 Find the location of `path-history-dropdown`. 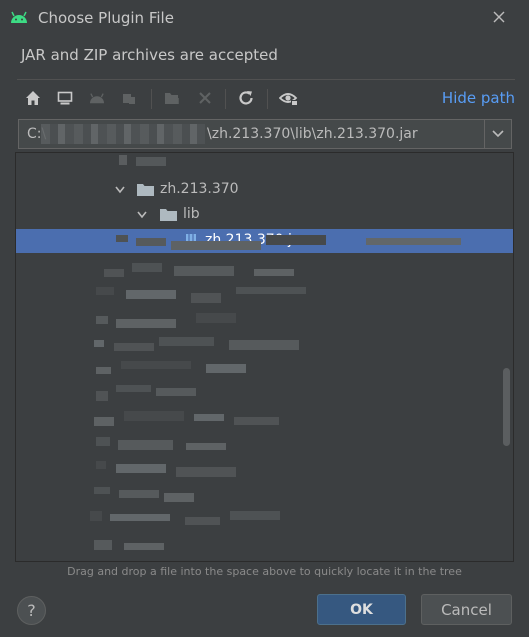

path-history-dropdown is located at coordinates (498, 134).